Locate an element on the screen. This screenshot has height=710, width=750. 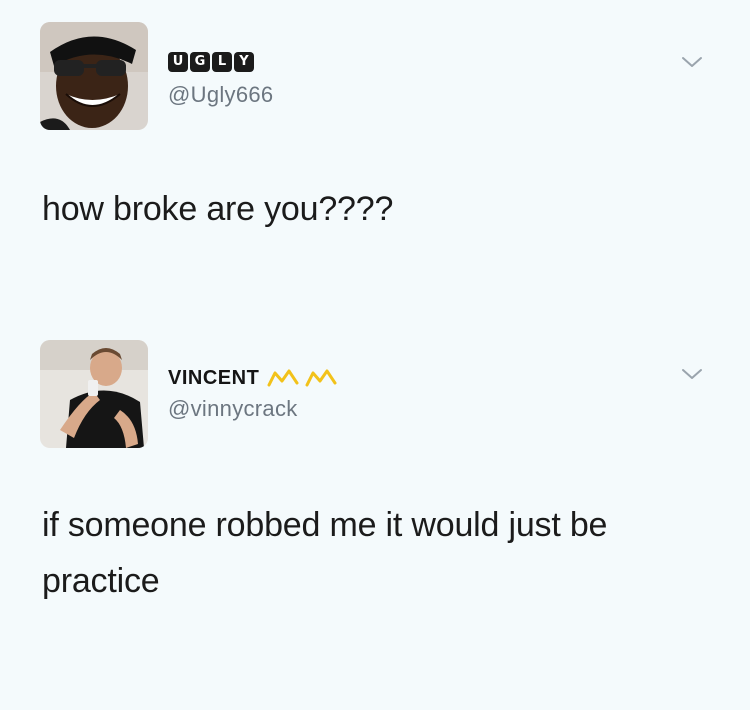
tweet-text: how broke are you???? is located at coordinates (218, 209).